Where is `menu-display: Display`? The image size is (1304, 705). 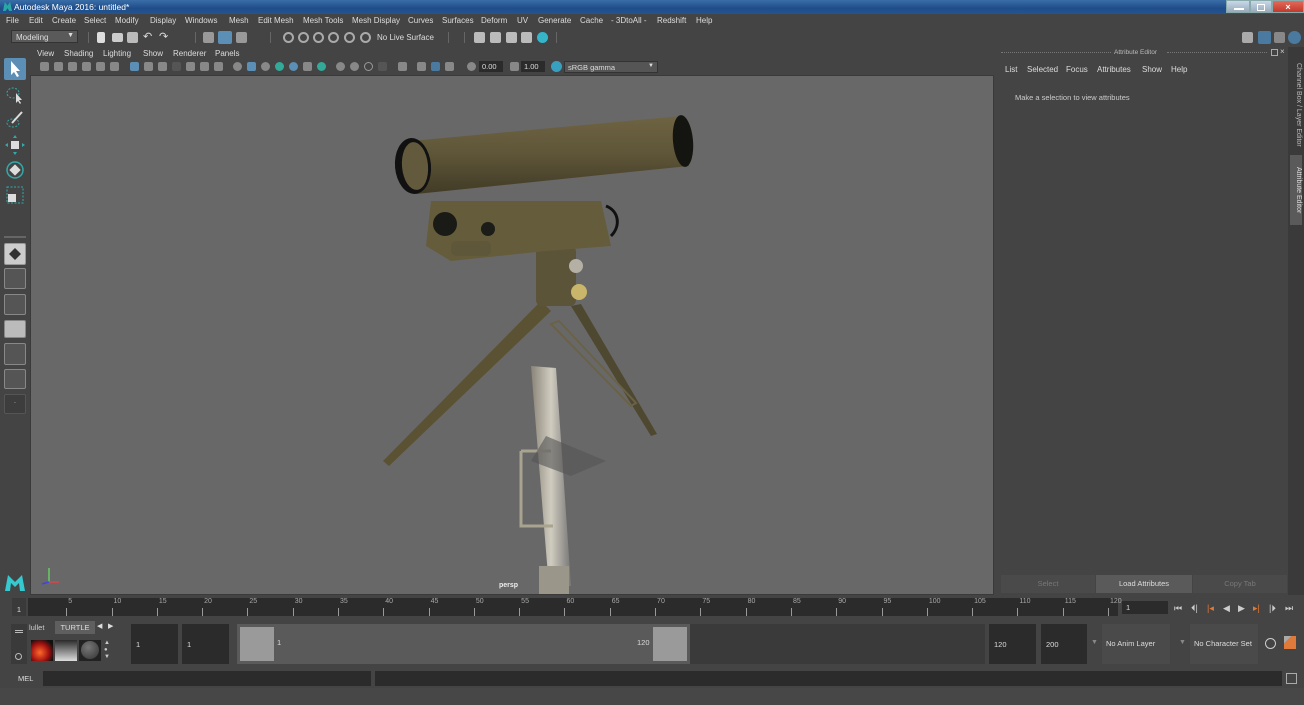 menu-display: Display is located at coordinates (163, 20).